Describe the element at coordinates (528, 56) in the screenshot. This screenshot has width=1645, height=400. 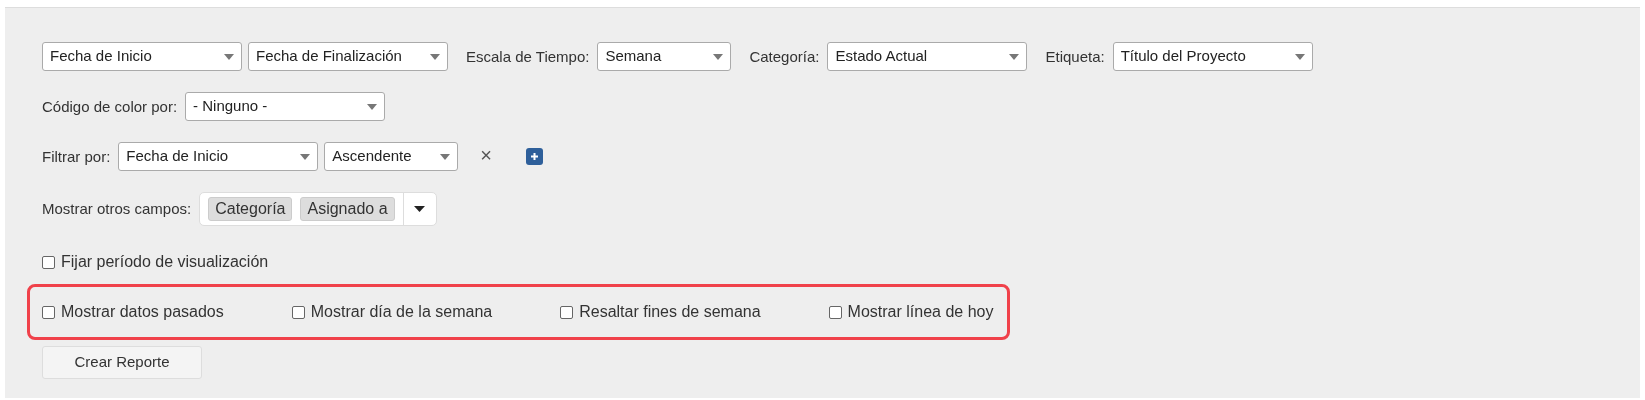
I see `field-label: Escala de Tiempo:` at that location.